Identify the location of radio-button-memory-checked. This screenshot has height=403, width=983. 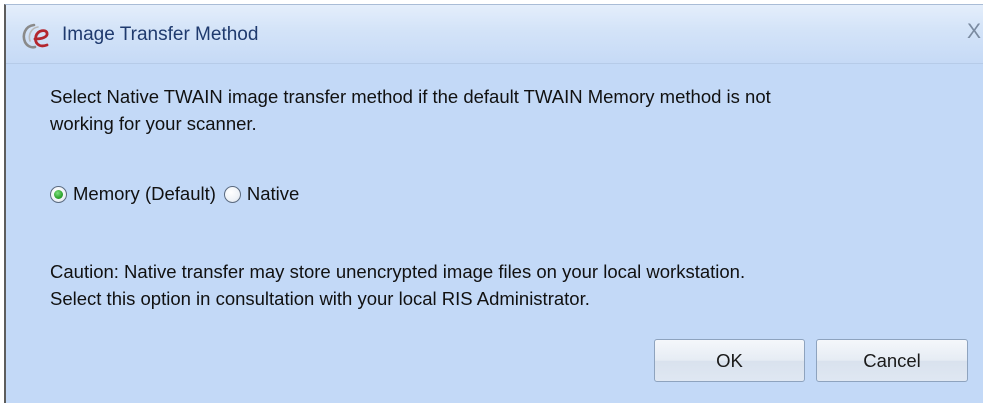
(58, 194).